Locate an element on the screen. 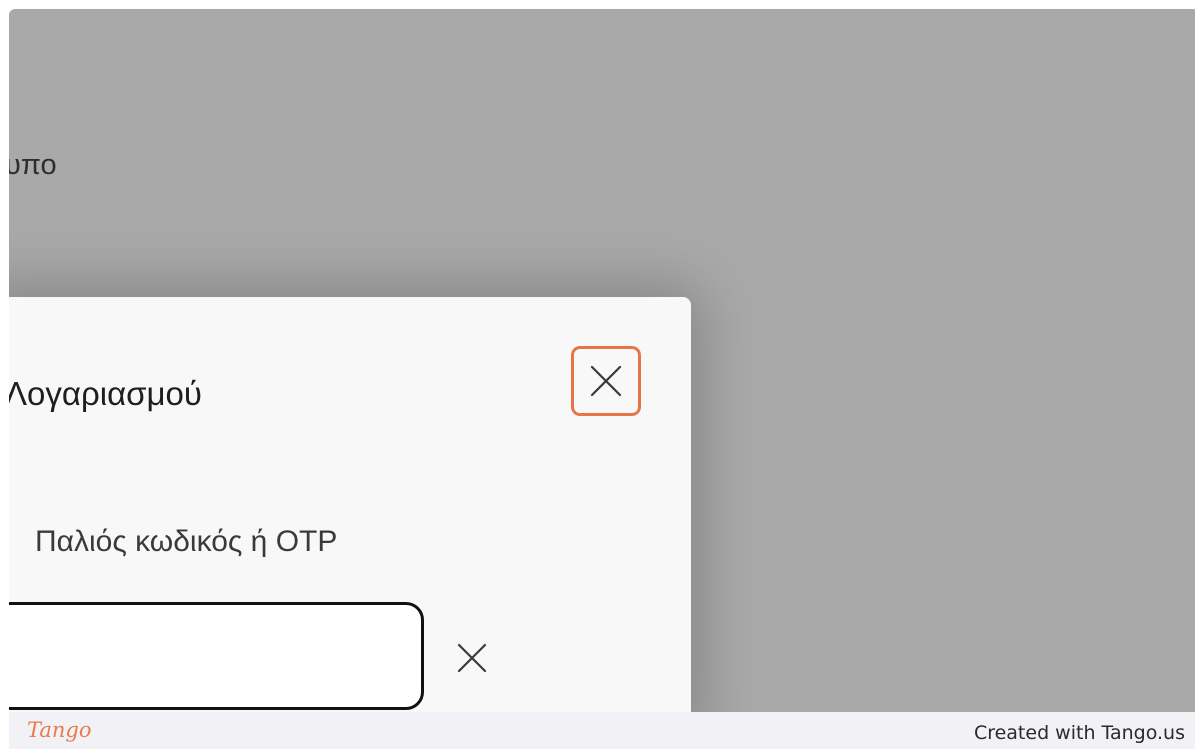 This screenshot has height=749, width=1195. background-page-text: υπο is located at coordinates (33, 165).